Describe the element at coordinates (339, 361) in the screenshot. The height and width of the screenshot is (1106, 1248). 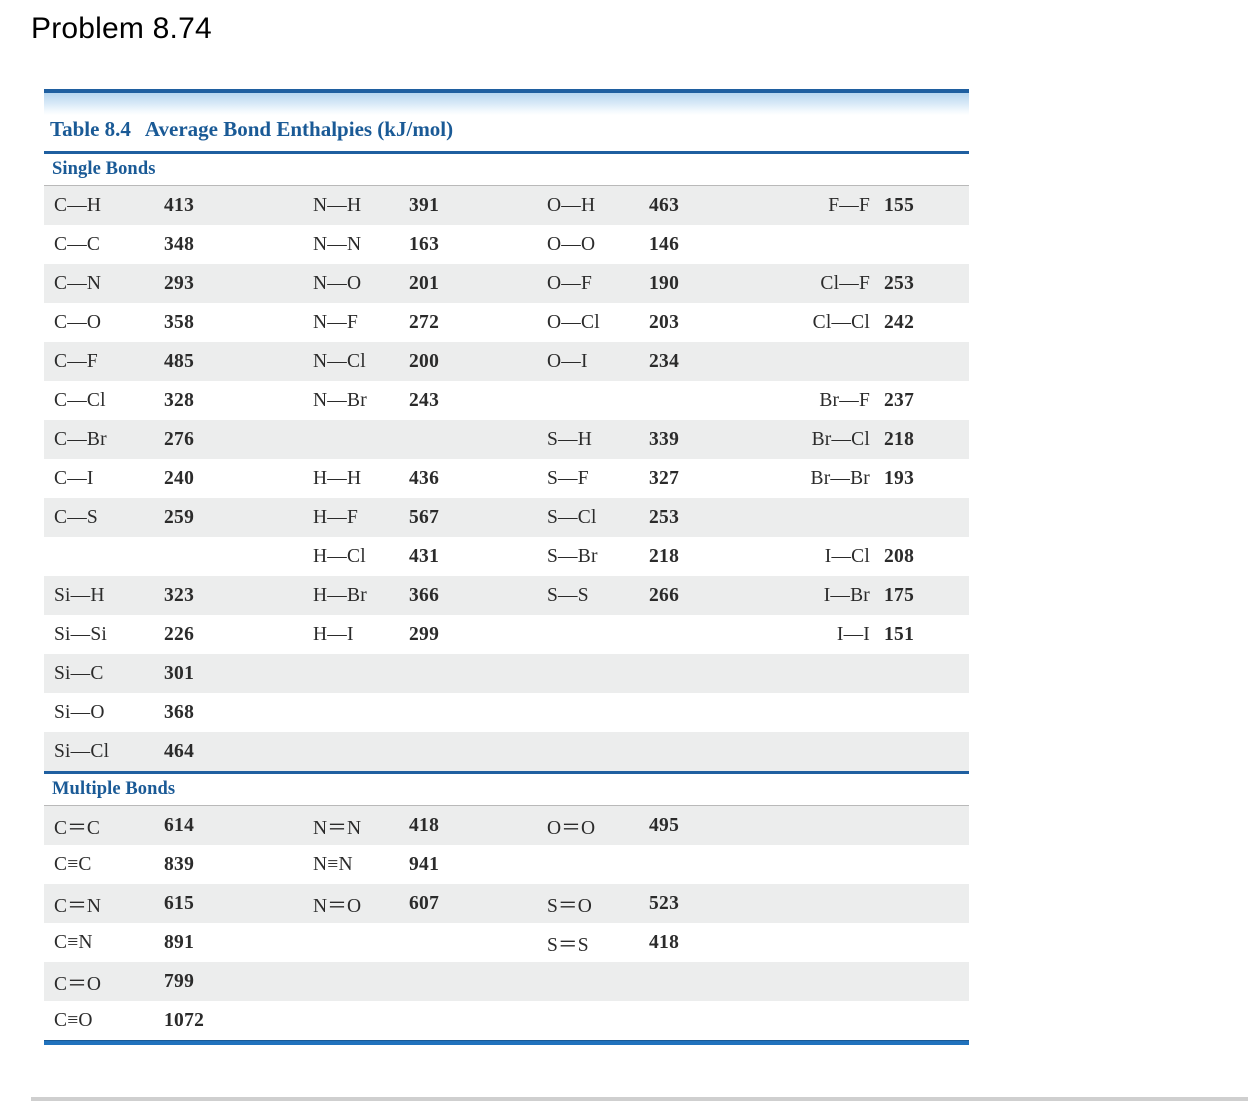
I see `bond-label: N—Cl` at that location.